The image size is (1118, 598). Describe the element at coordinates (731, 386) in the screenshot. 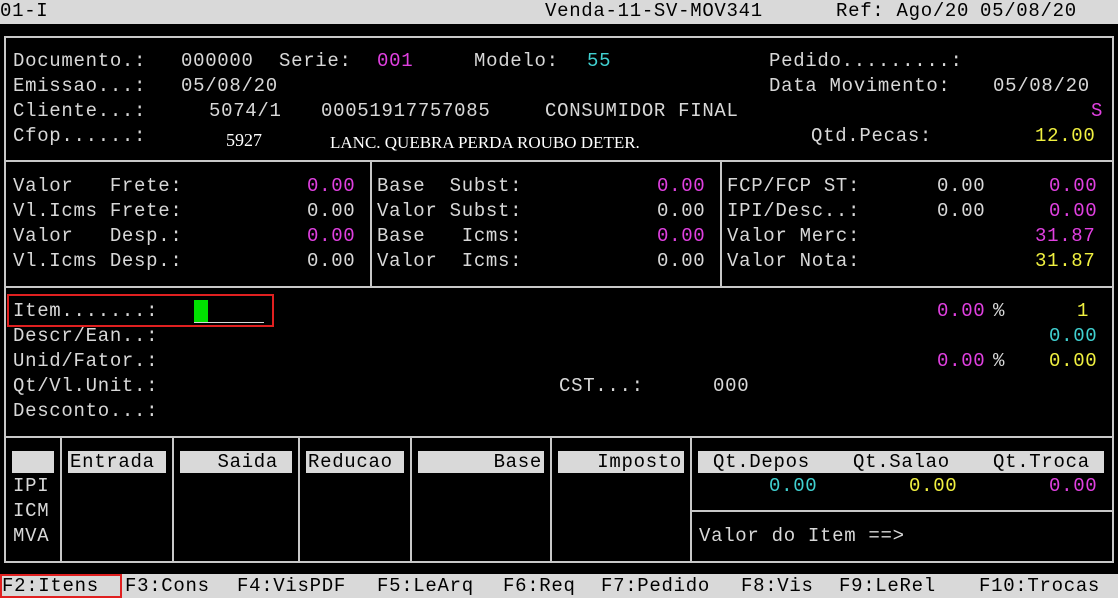

I see `cst-value: 000` at that location.